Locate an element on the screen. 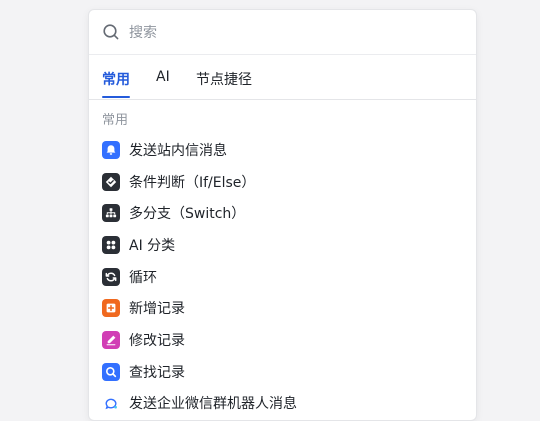 The height and width of the screenshot is (421, 540). list-item-add-record: 新增记录 is located at coordinates (282, 308).